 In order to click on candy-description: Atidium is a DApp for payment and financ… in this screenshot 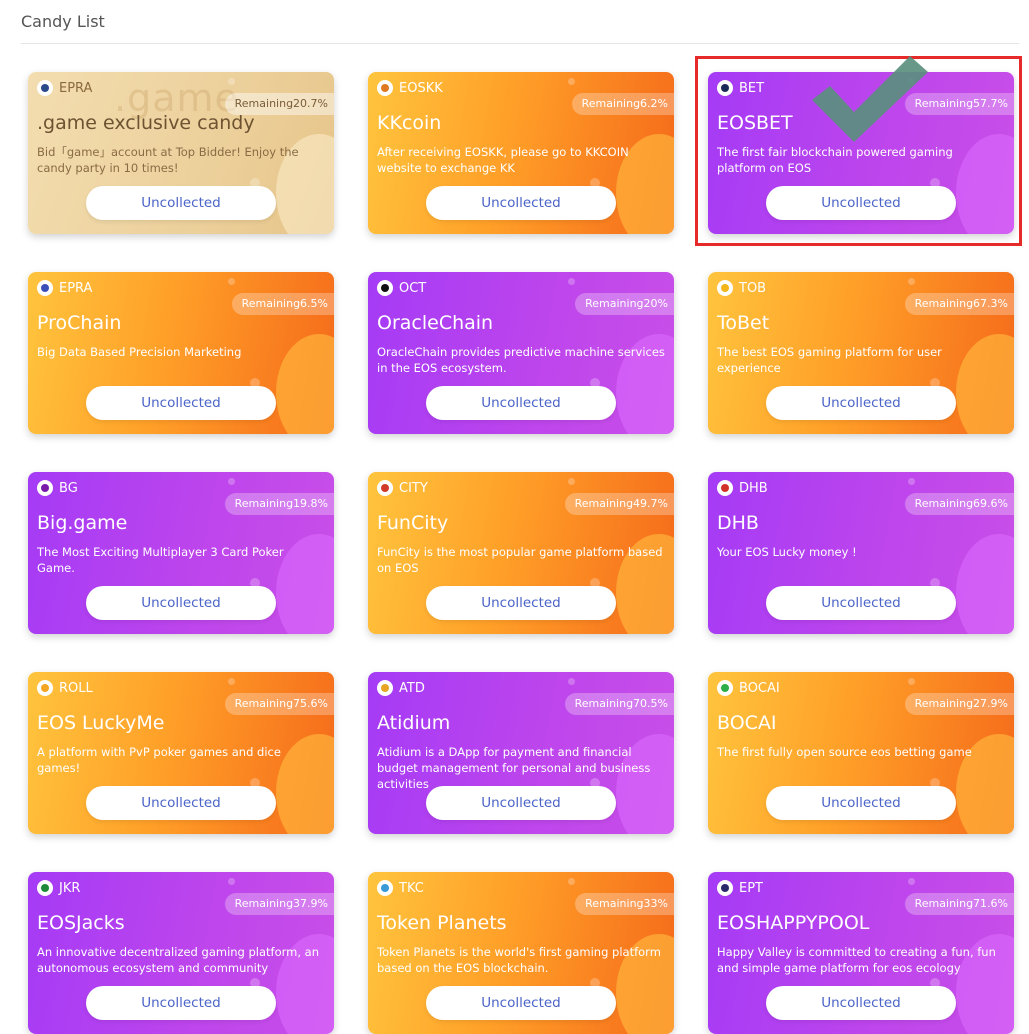, I will do `click(514, 768)`.